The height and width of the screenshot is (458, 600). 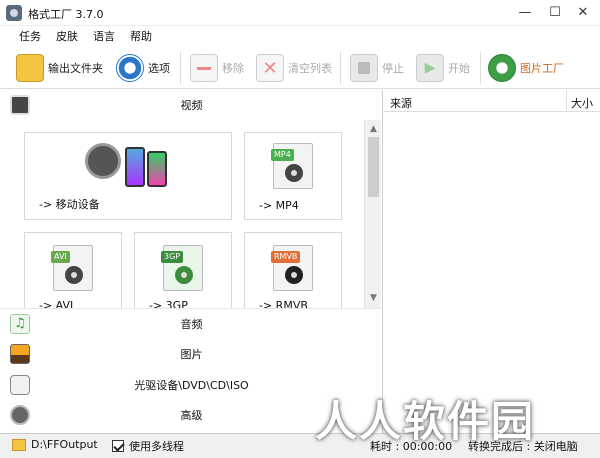 What do you see at coordinates (14, 13) in the screenshot?
I see `app-icon` at bounding box center [14, 13].